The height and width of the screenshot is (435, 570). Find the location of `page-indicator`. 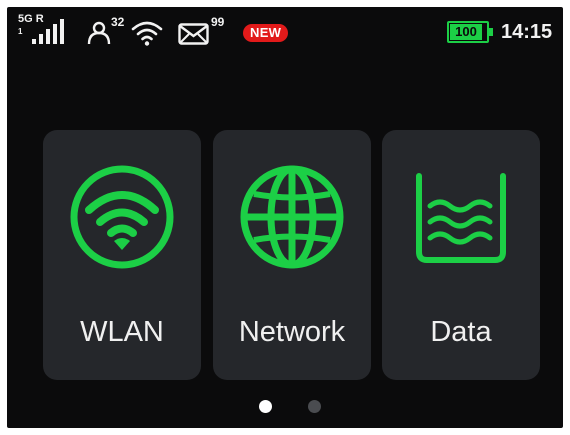

page-indicator is located at coordinates (285, 407).